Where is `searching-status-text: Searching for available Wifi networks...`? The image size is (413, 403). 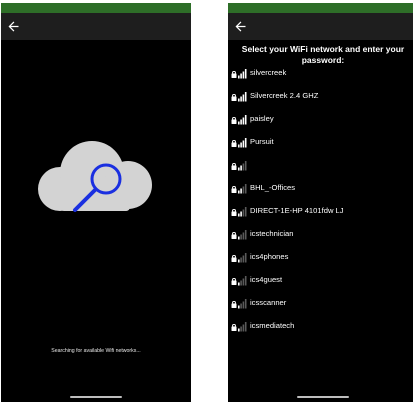 searching-status-text: Searching for available Wifi networks... is located at coordinates (96, 351).